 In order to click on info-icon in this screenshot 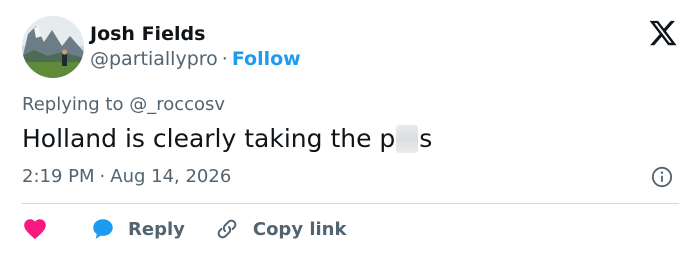, I will do `click(662, 177)`.